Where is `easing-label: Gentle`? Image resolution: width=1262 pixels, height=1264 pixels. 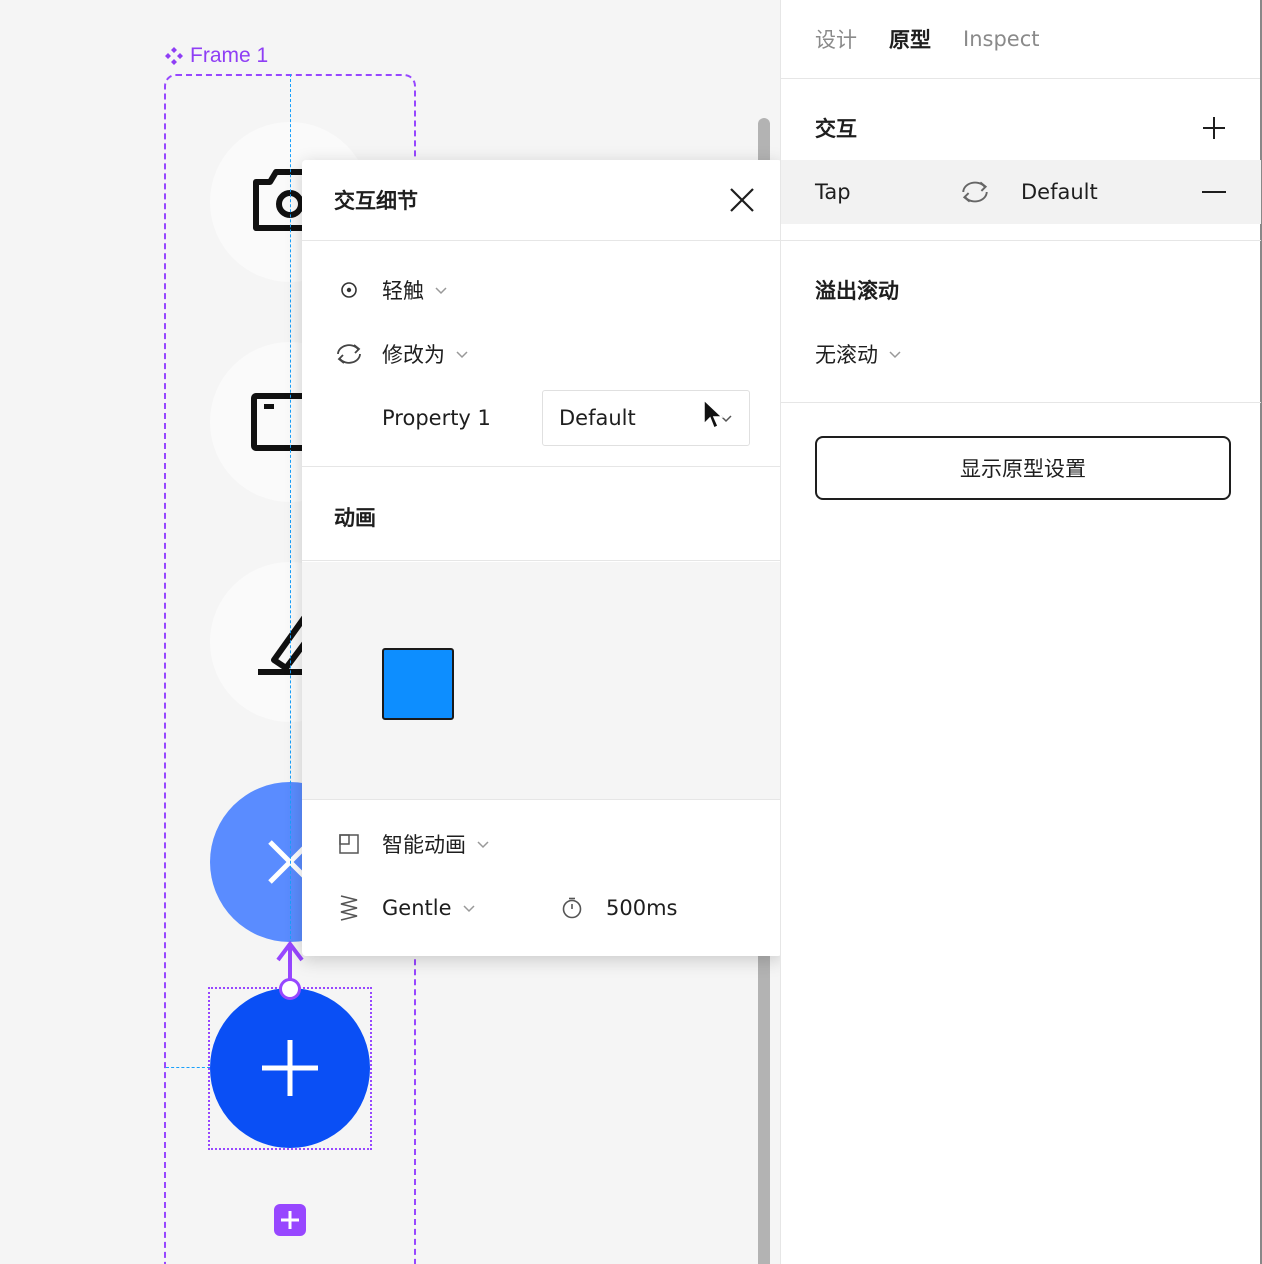 easing-label: Gentle is located at coordinates (417, 908).